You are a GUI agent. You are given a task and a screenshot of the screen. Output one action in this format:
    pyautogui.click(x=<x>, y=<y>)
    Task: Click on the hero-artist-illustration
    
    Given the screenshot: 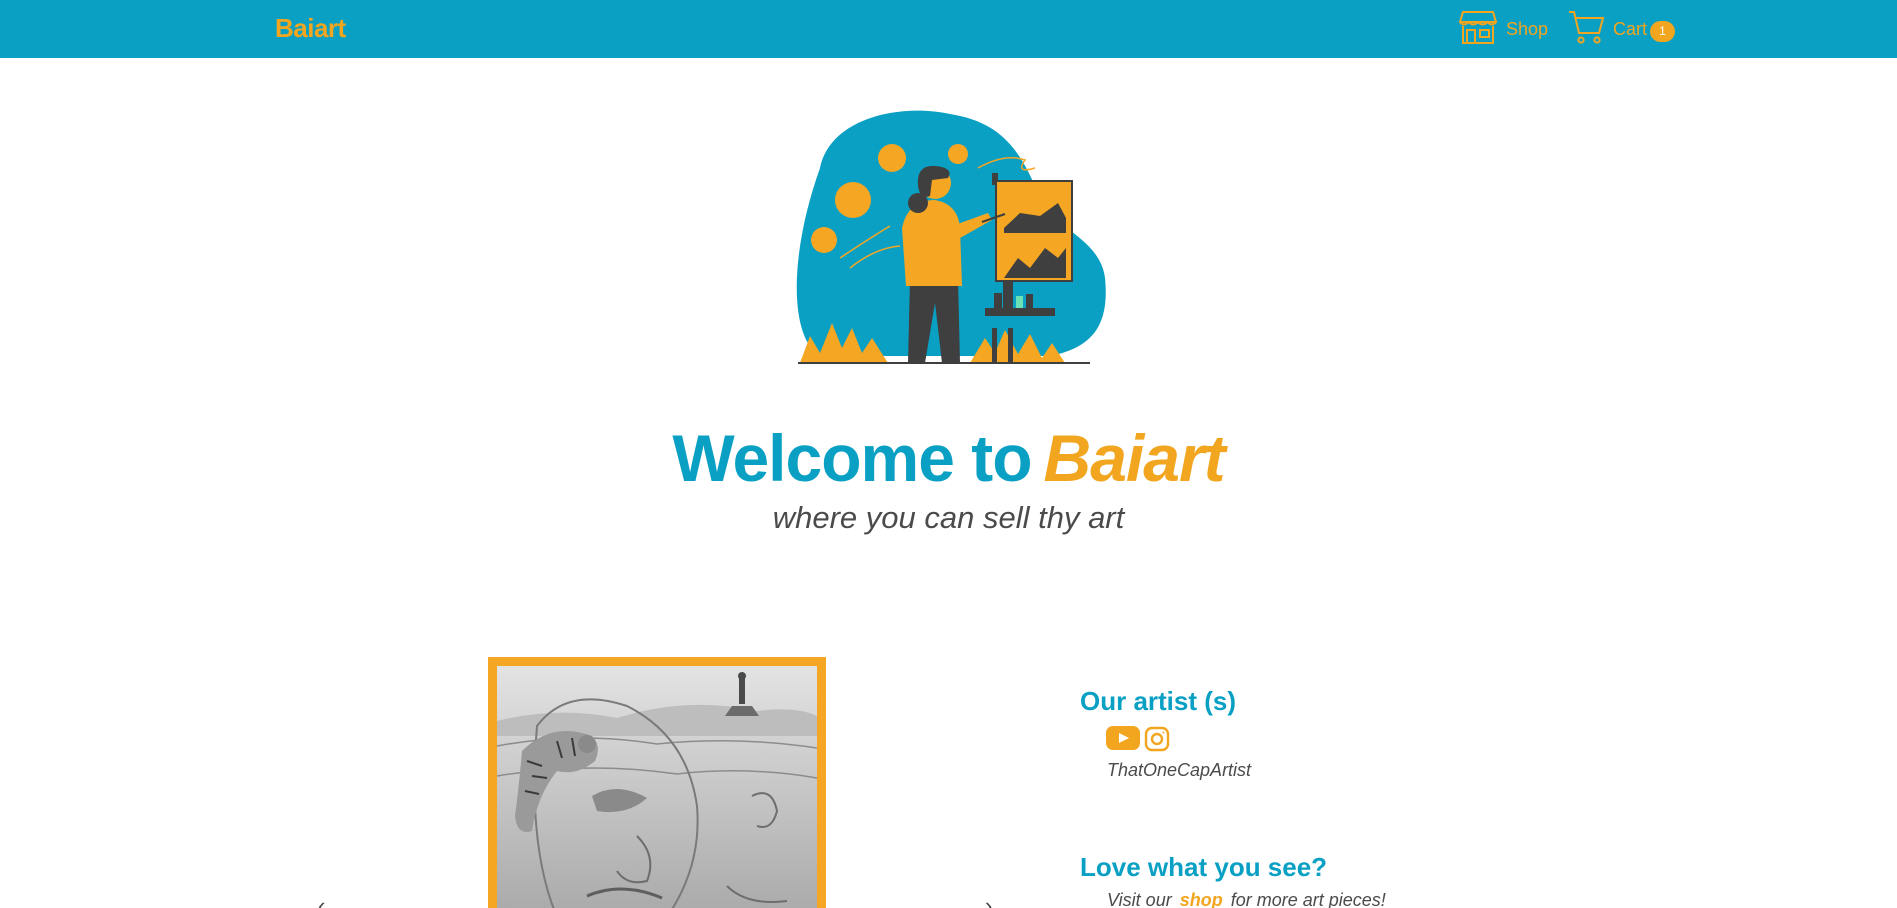 What is the action you would take?
    pyautogui.click(x=950, y=238)
    